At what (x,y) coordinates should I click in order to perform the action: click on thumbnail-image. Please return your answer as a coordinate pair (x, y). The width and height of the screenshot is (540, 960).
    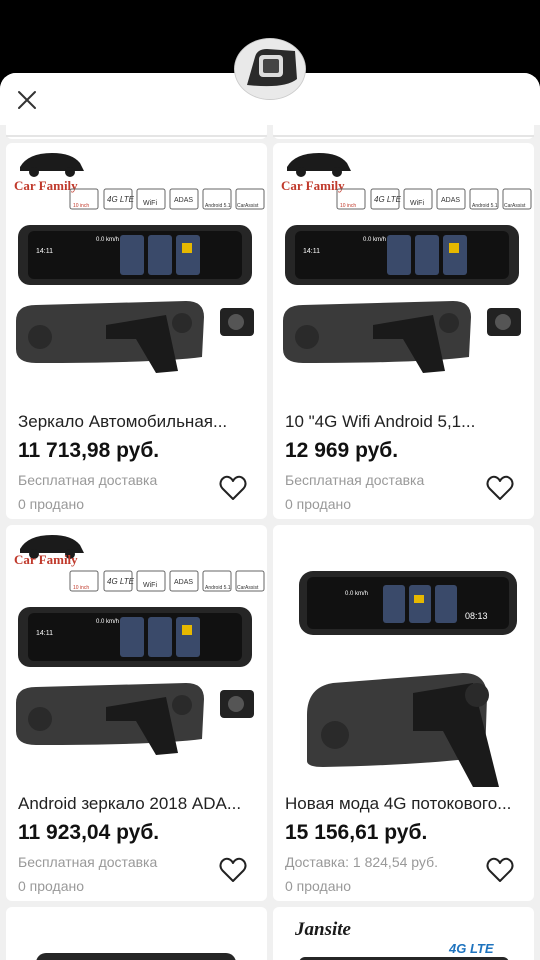
    Looking at the image, I should click on (270, 69).